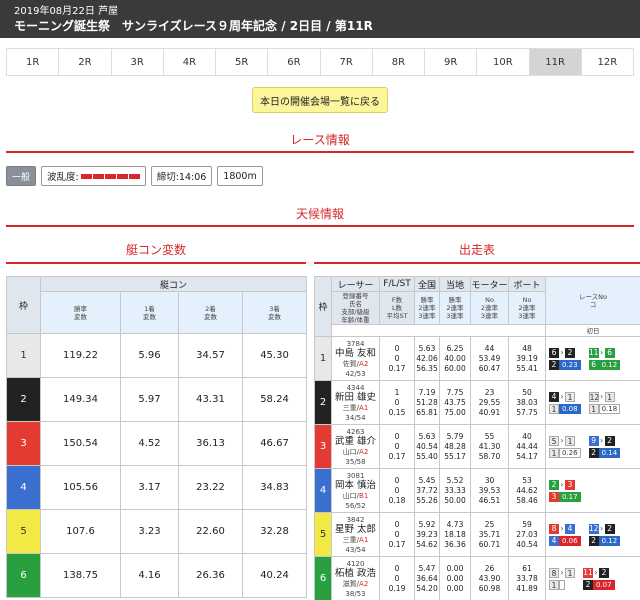  I want to click on boat-value: 41.89, so click(527, 588).